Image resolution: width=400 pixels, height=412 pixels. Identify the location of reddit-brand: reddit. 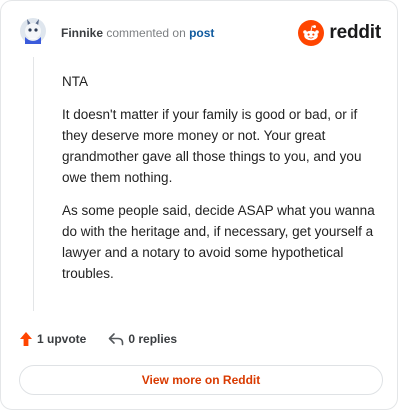
(339, 33).